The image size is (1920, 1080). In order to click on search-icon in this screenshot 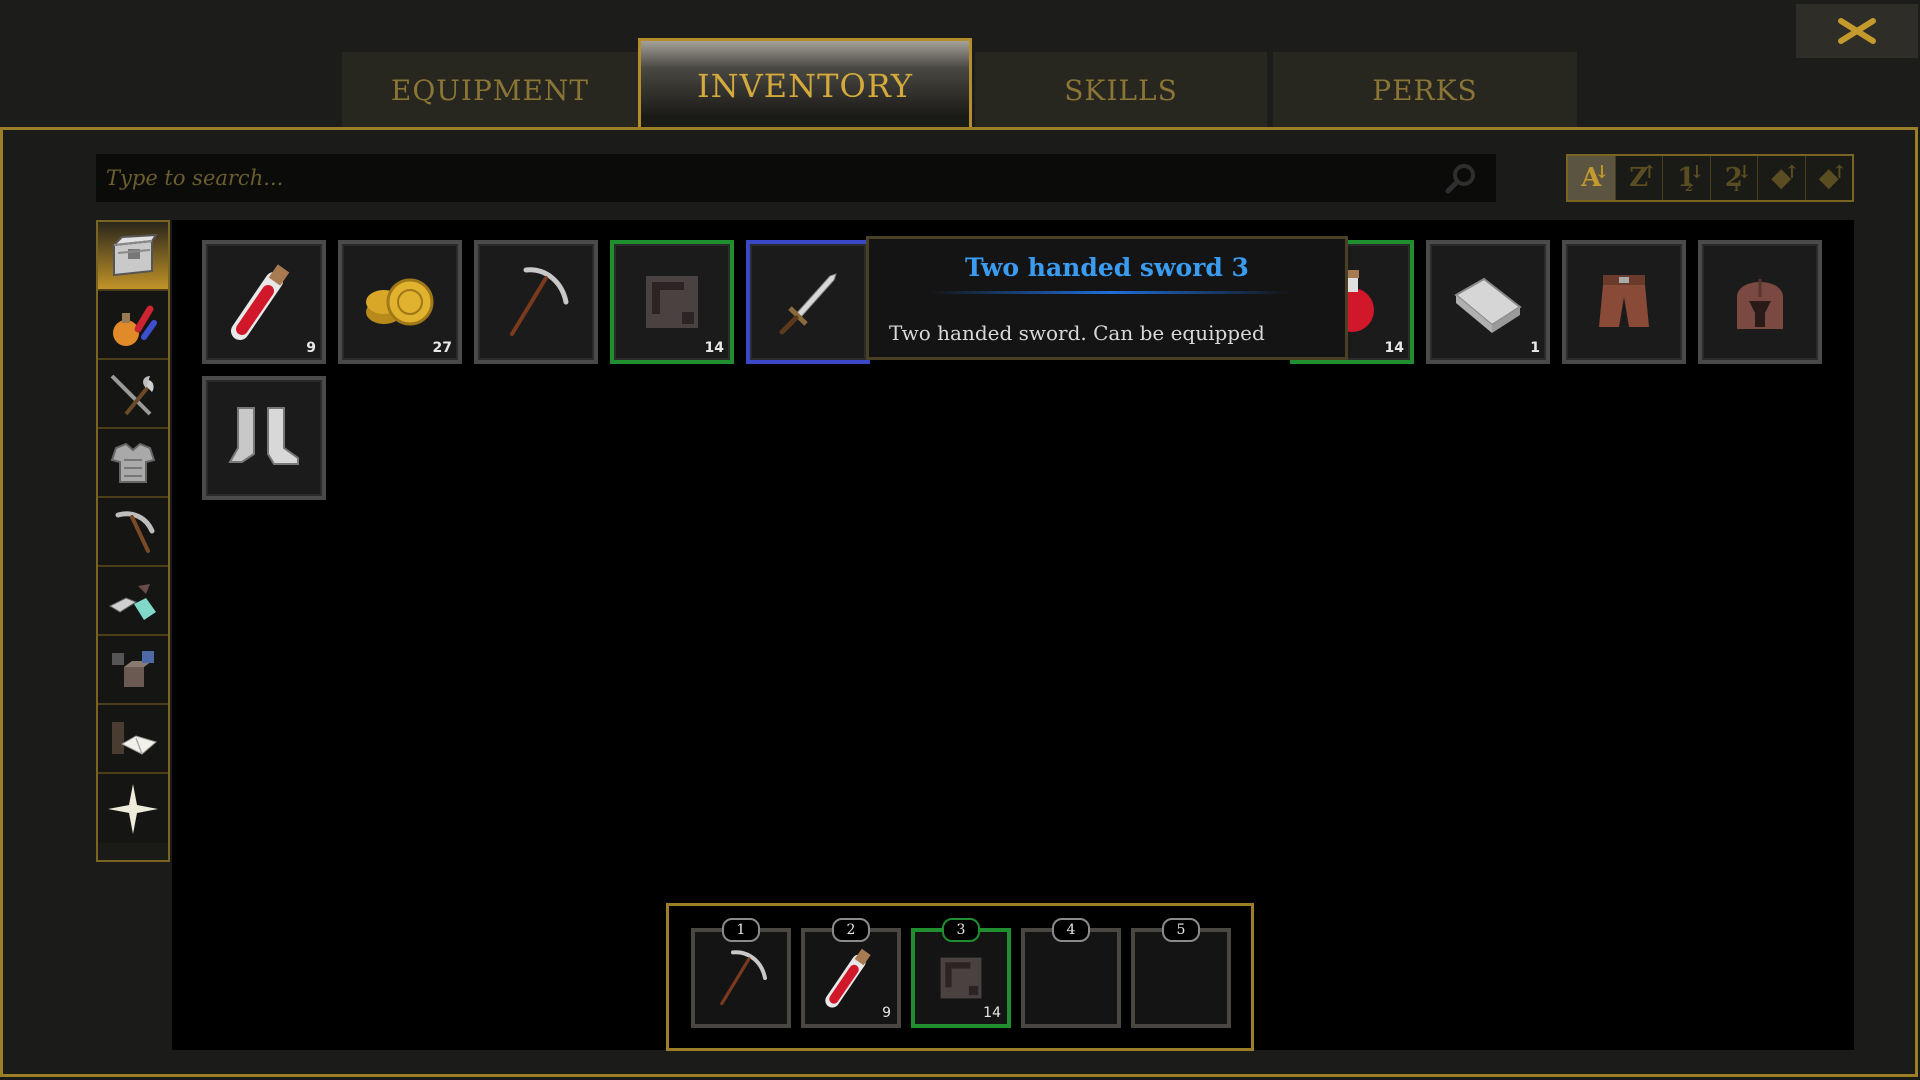, I will do `click(1461, 178)`.